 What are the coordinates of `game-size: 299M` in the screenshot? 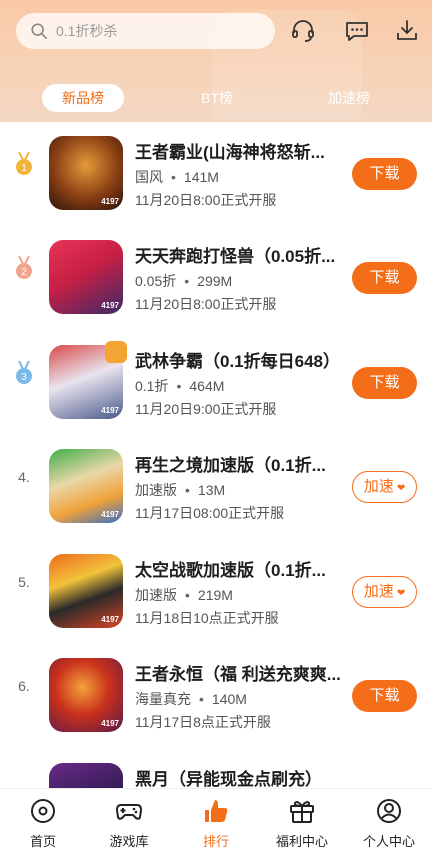 It's located at (215, 281).